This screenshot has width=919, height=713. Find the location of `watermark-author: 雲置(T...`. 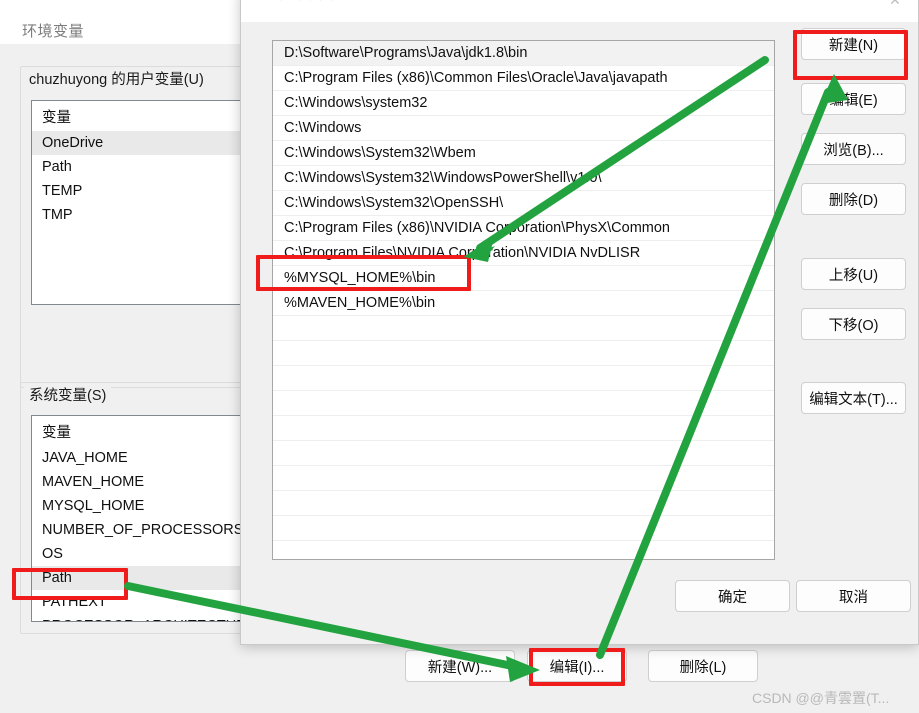

watermark-author: 雲置(T... is located at coordinates (864, 698).